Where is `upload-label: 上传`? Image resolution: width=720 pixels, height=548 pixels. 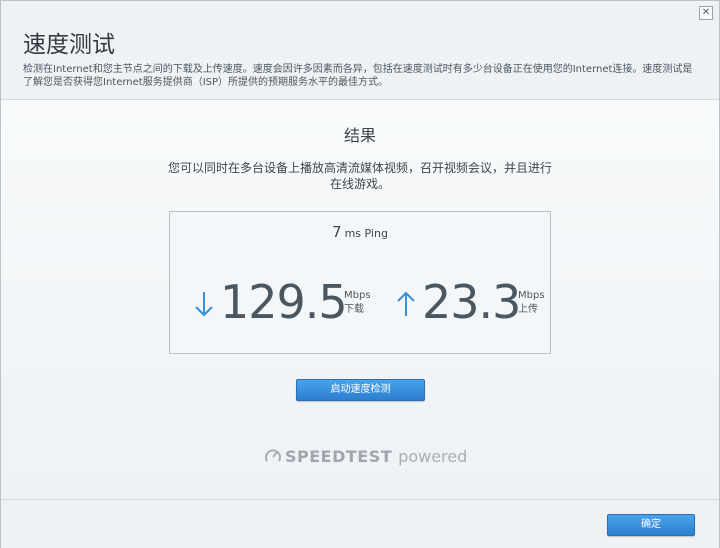
upload-label: 上传 is located at coordinates (528, 309).